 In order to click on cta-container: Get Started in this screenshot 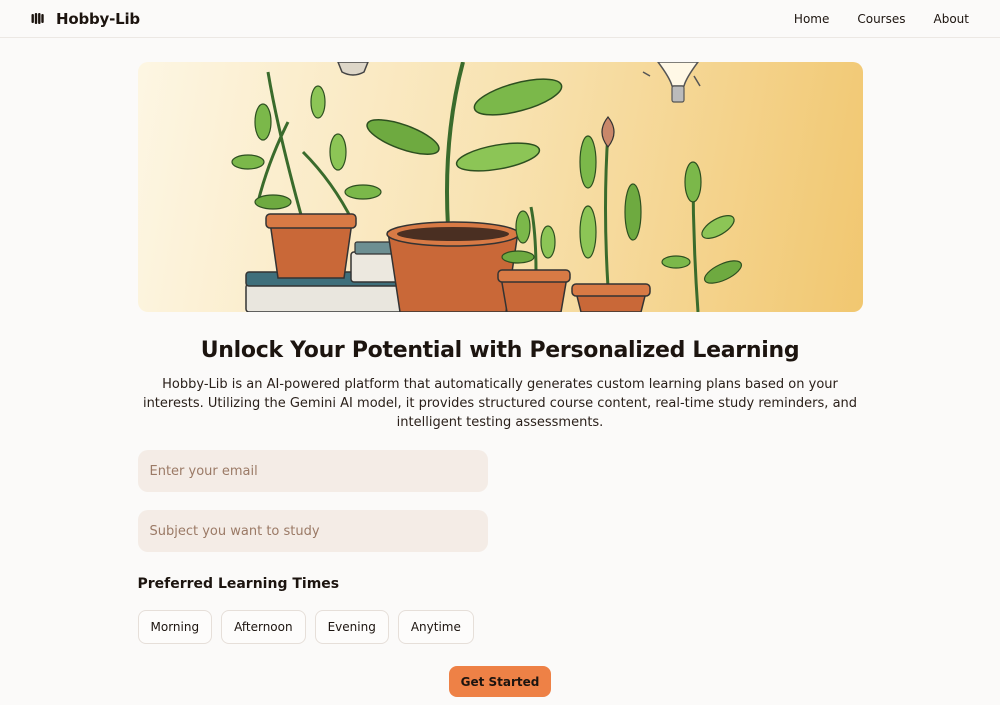, I will do `click(500, 681)`.